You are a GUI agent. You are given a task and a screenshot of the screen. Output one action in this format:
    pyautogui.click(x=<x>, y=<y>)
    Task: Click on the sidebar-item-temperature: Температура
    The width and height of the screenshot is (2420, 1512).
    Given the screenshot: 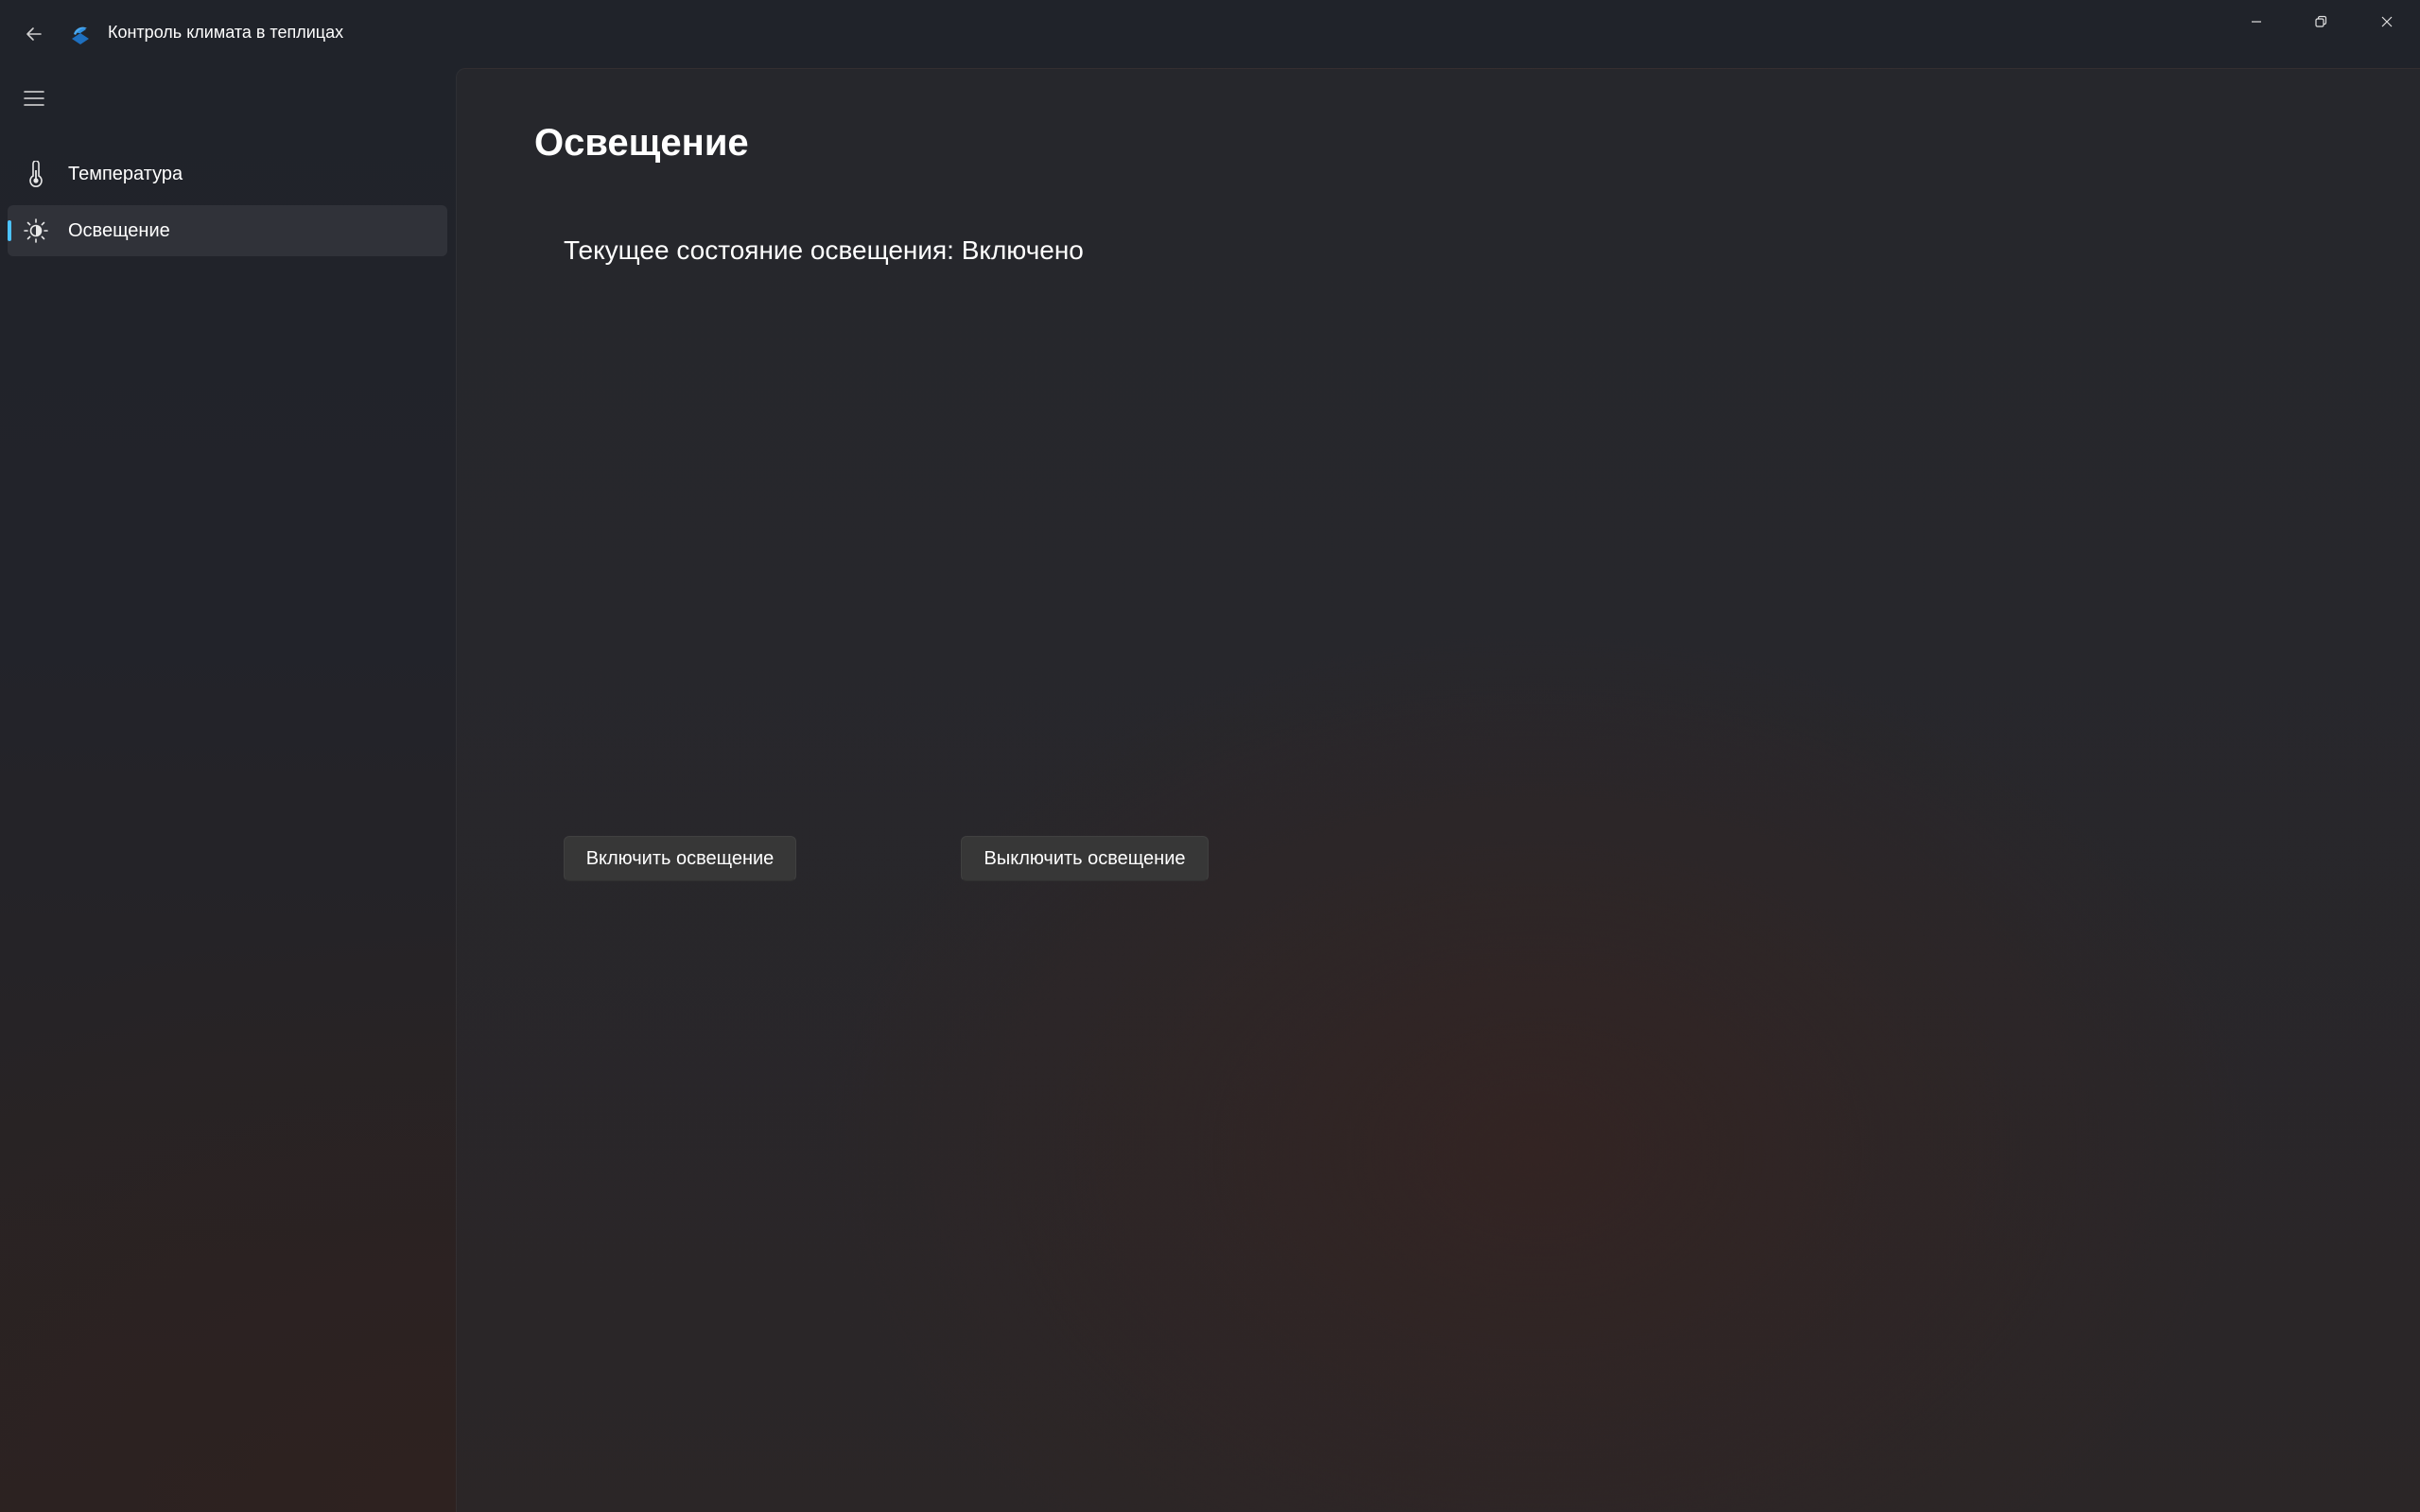 What is the action you would take?
    pyautogui.click(x=228, y=174)
    